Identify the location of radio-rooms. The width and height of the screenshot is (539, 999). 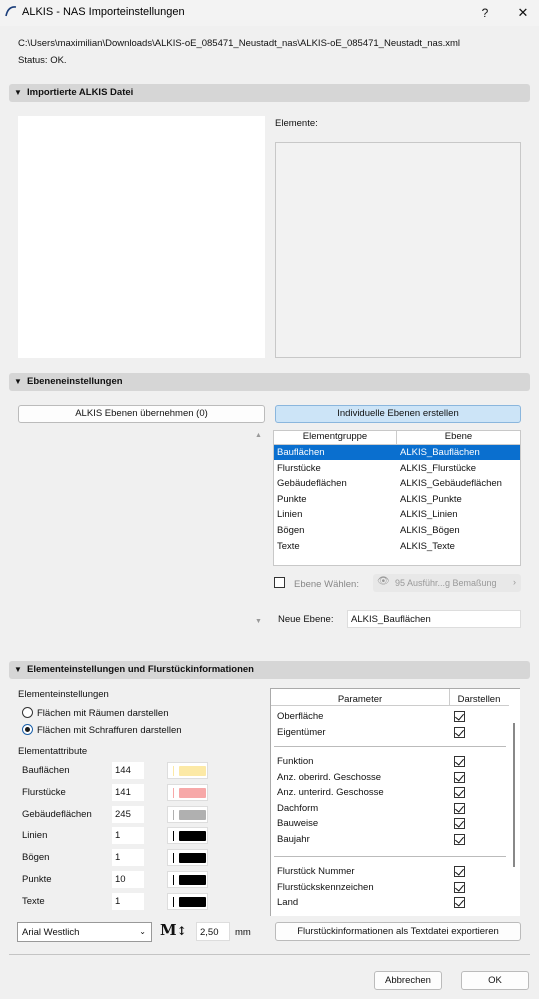
(27, 712).